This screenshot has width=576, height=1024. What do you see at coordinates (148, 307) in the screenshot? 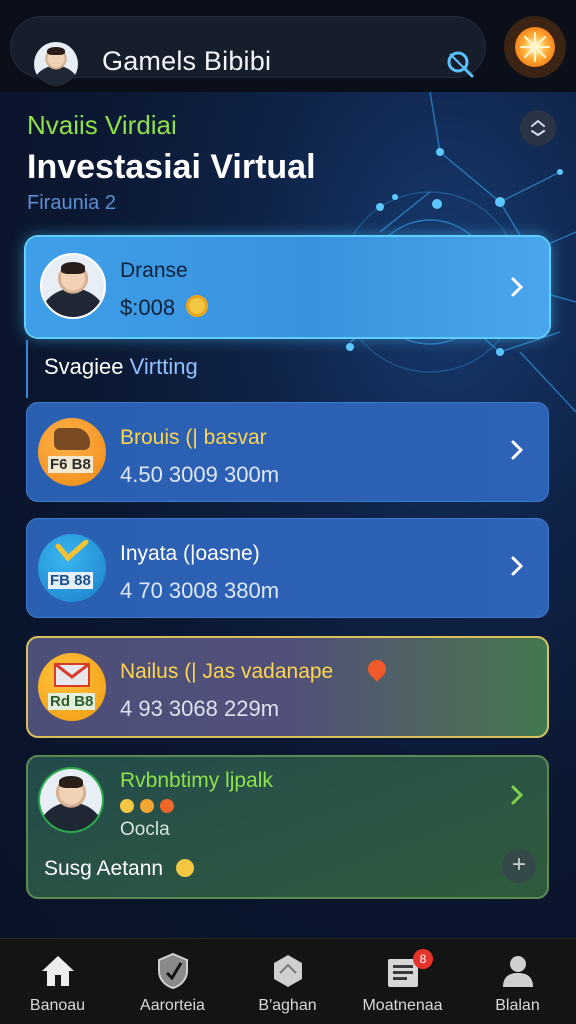
I see `featured-value: $:008` at bounding box center [148, 307].